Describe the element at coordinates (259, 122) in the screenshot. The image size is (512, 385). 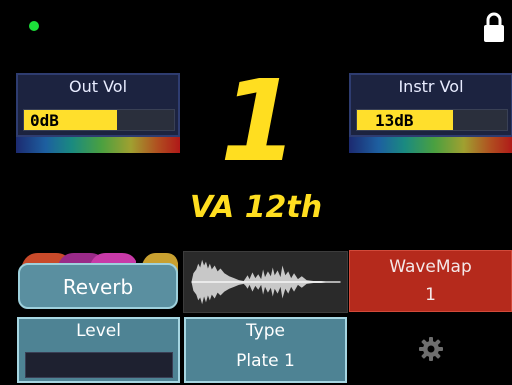
I see `preset-number: 1` at that location.